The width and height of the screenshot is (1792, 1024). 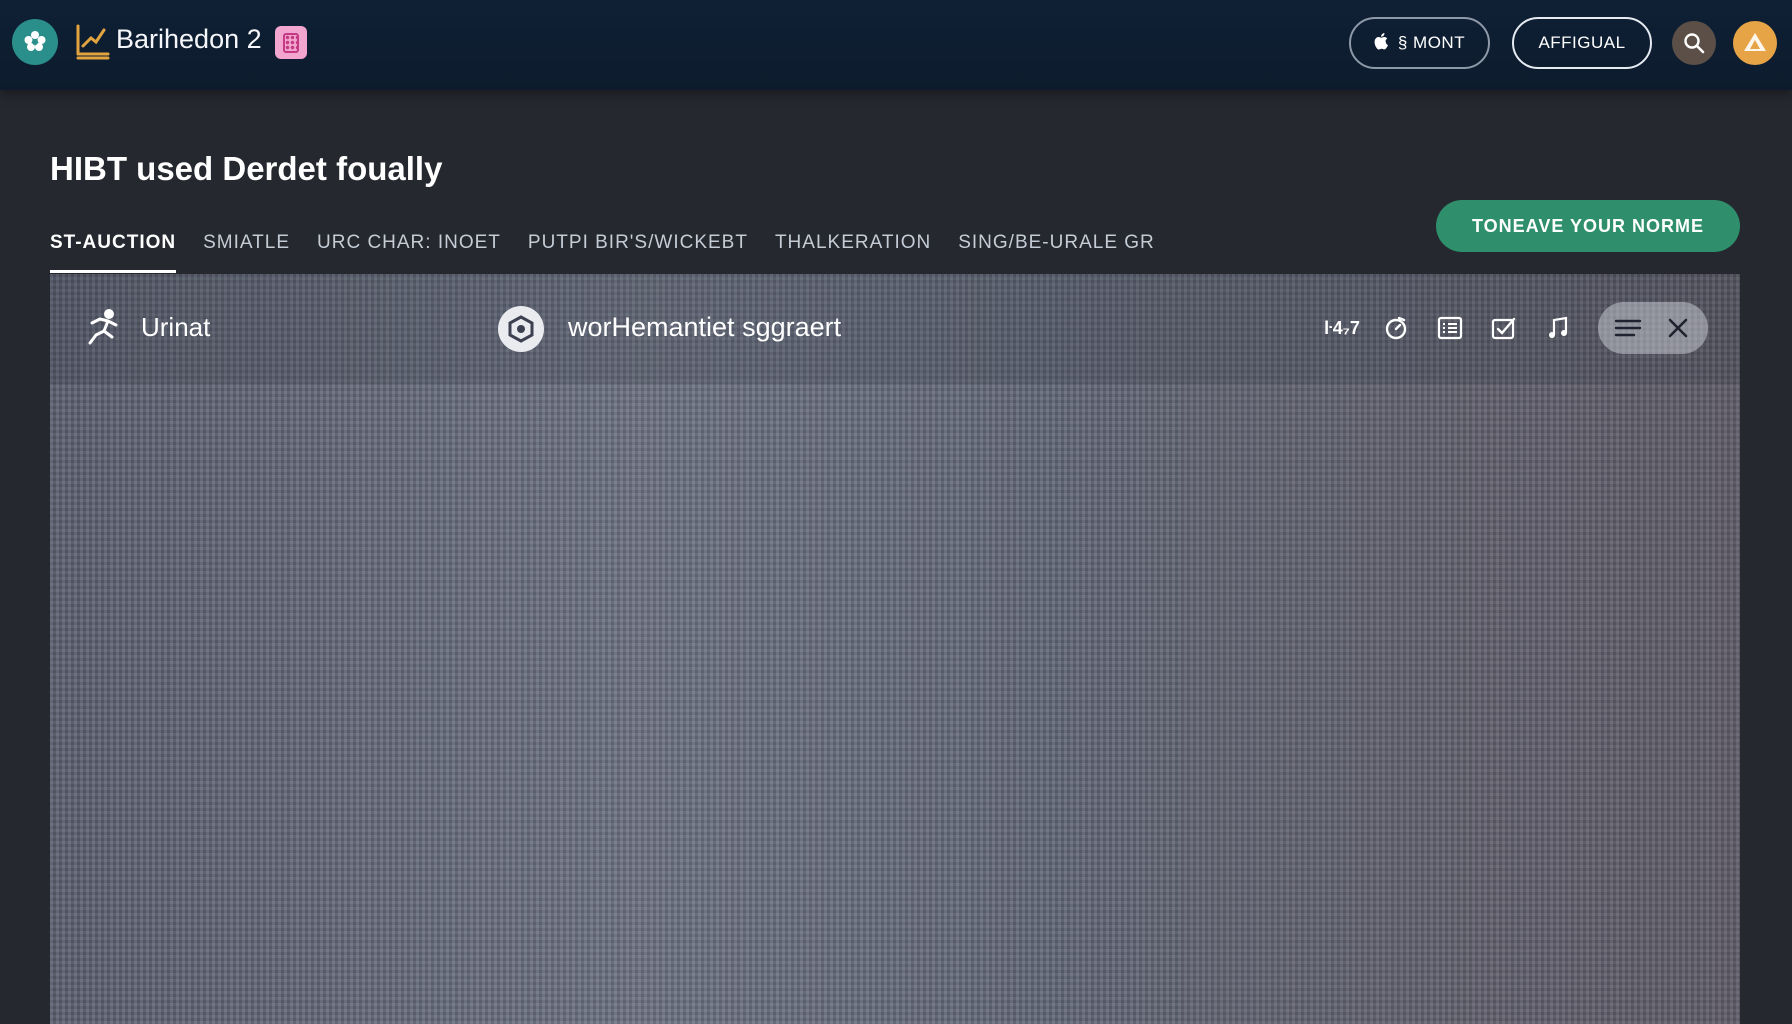 I want to click on music-icon, so click(x=1558, y=328).